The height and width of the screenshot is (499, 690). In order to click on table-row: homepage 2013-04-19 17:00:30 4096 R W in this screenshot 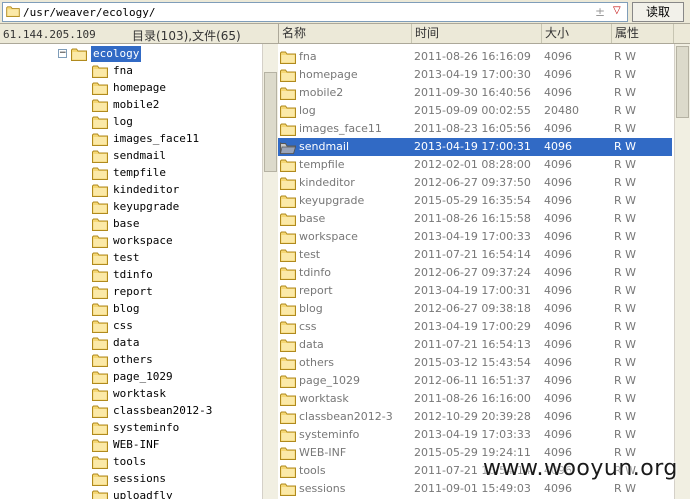, I will do `click(475, 75)`.